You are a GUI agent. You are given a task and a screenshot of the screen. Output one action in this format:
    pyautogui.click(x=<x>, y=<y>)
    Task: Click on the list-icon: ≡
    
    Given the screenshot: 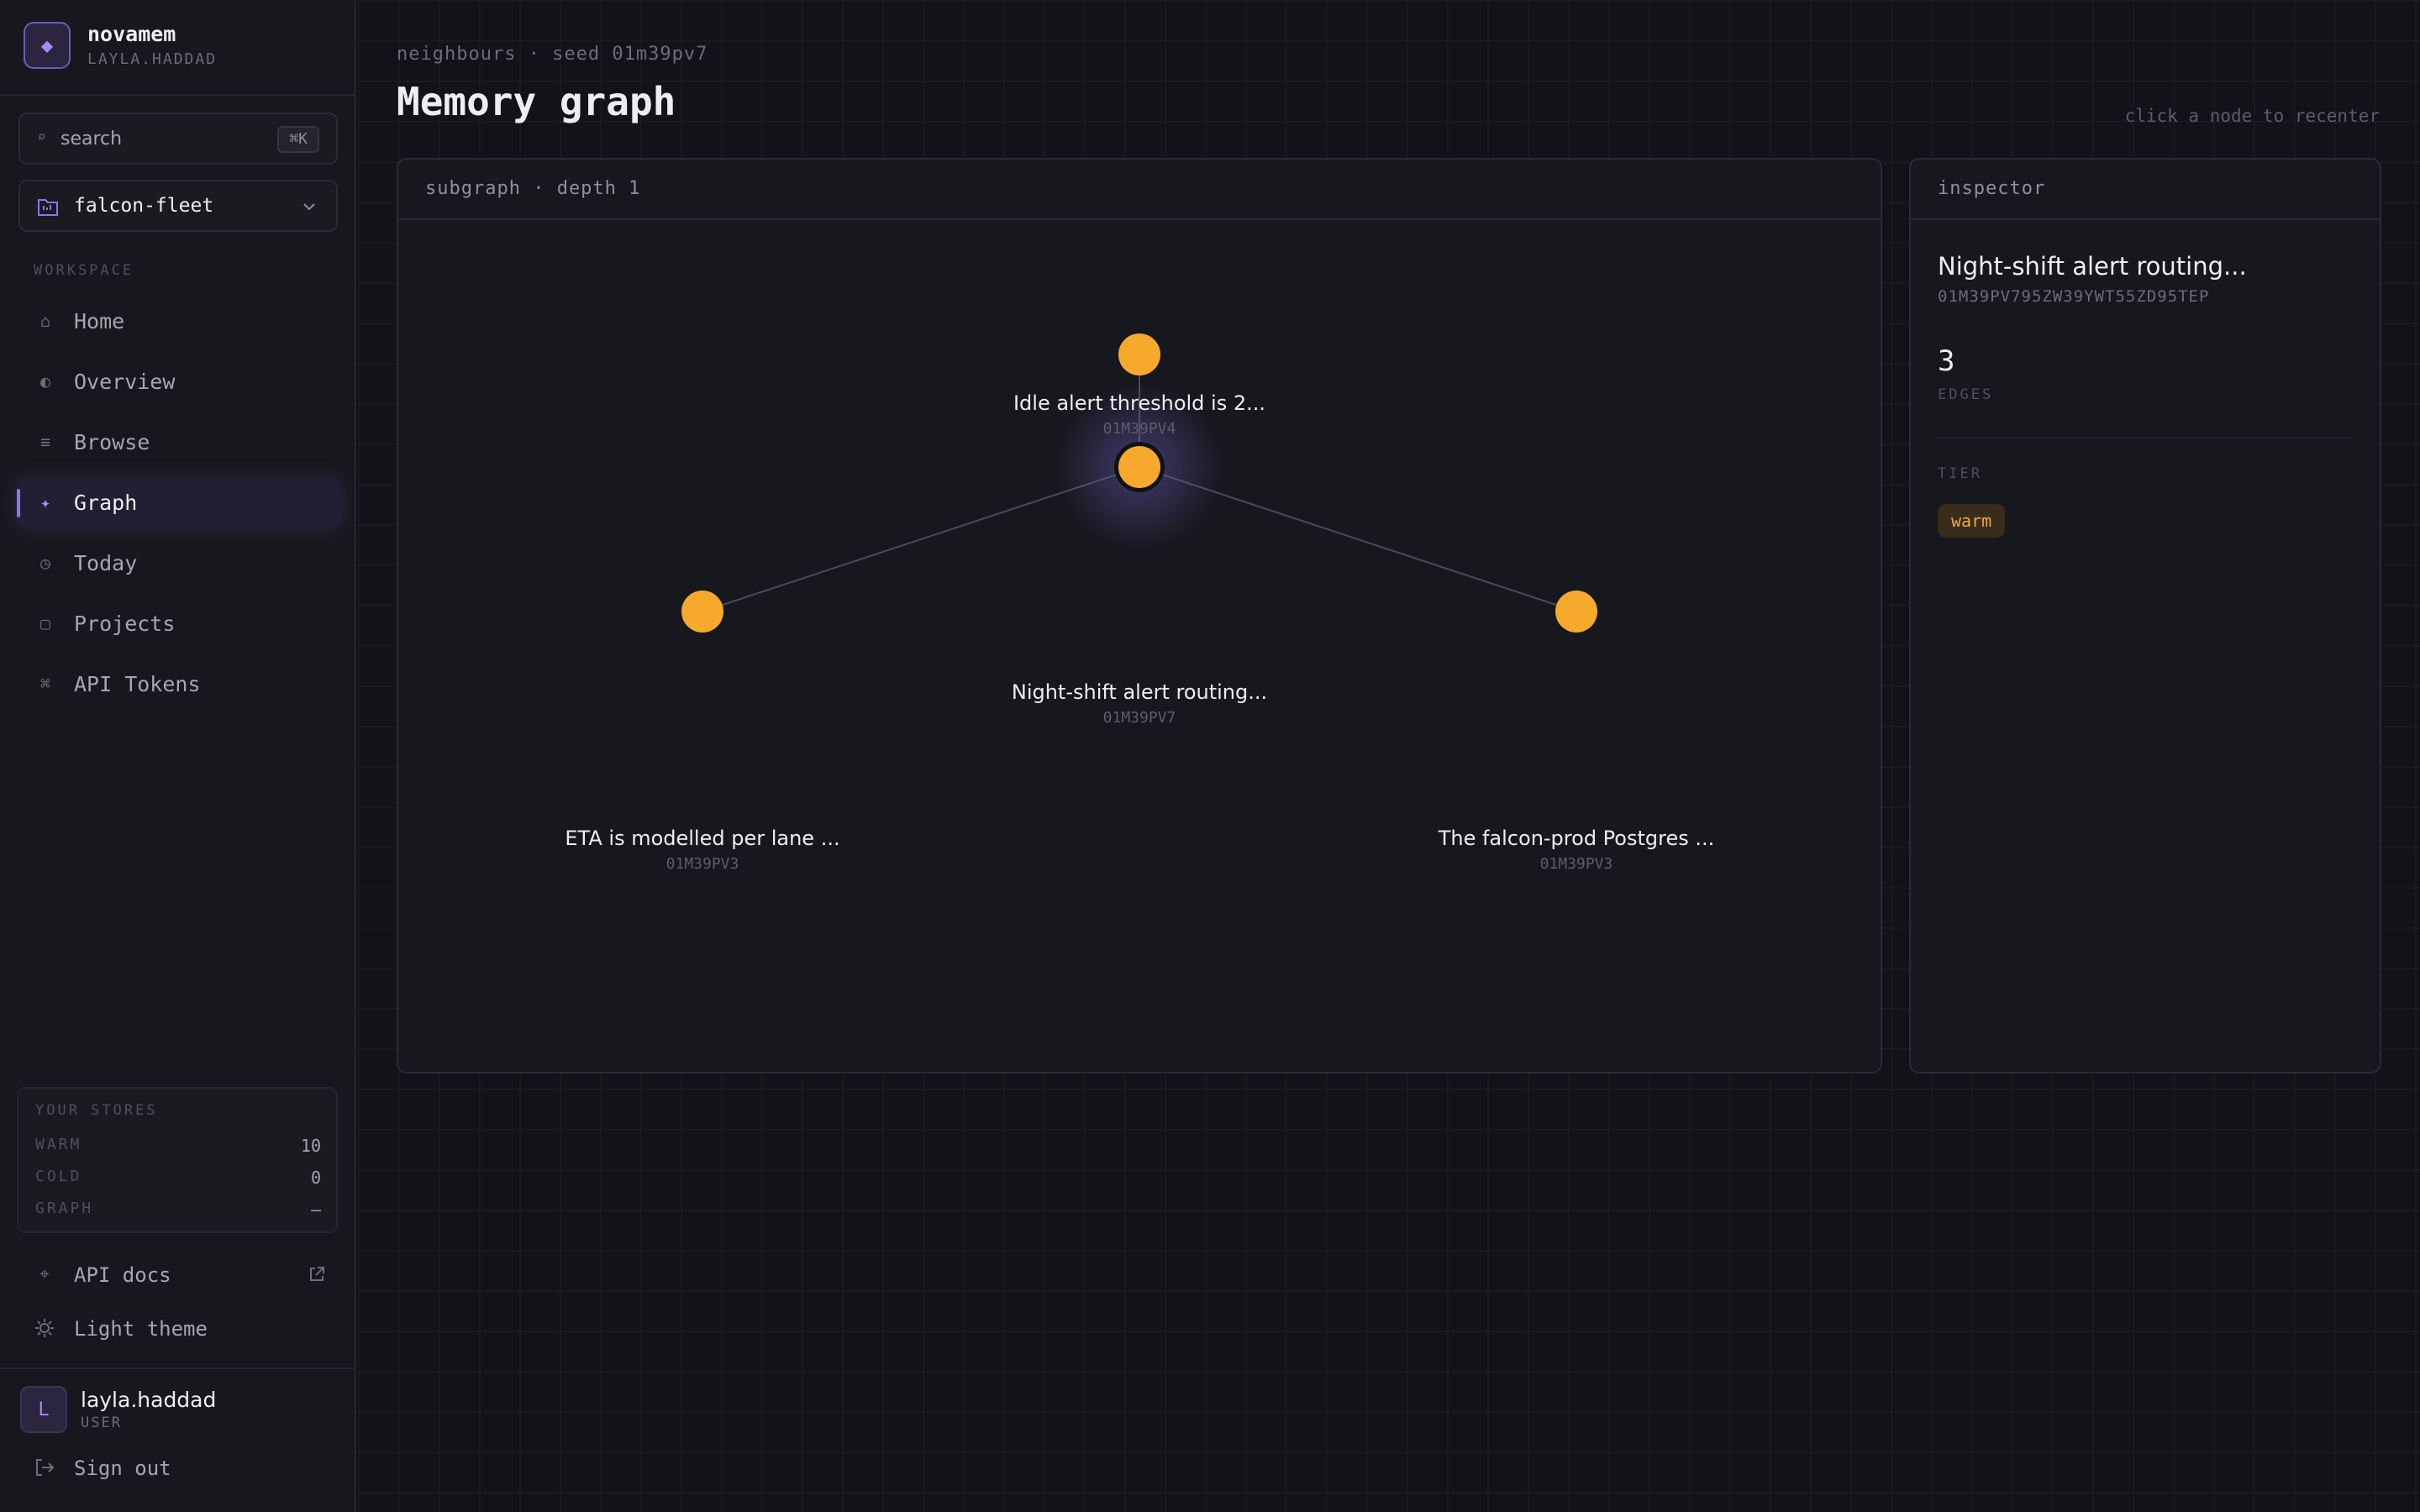 What is the action you would take?
    pyautogui.click(x=45, y=442)
    